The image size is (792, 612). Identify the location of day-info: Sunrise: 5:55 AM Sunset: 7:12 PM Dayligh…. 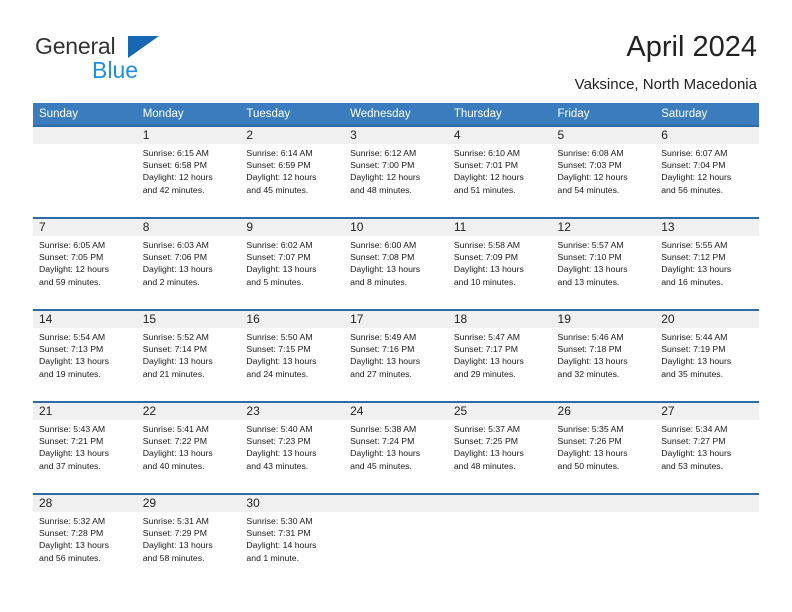
(707, 262).